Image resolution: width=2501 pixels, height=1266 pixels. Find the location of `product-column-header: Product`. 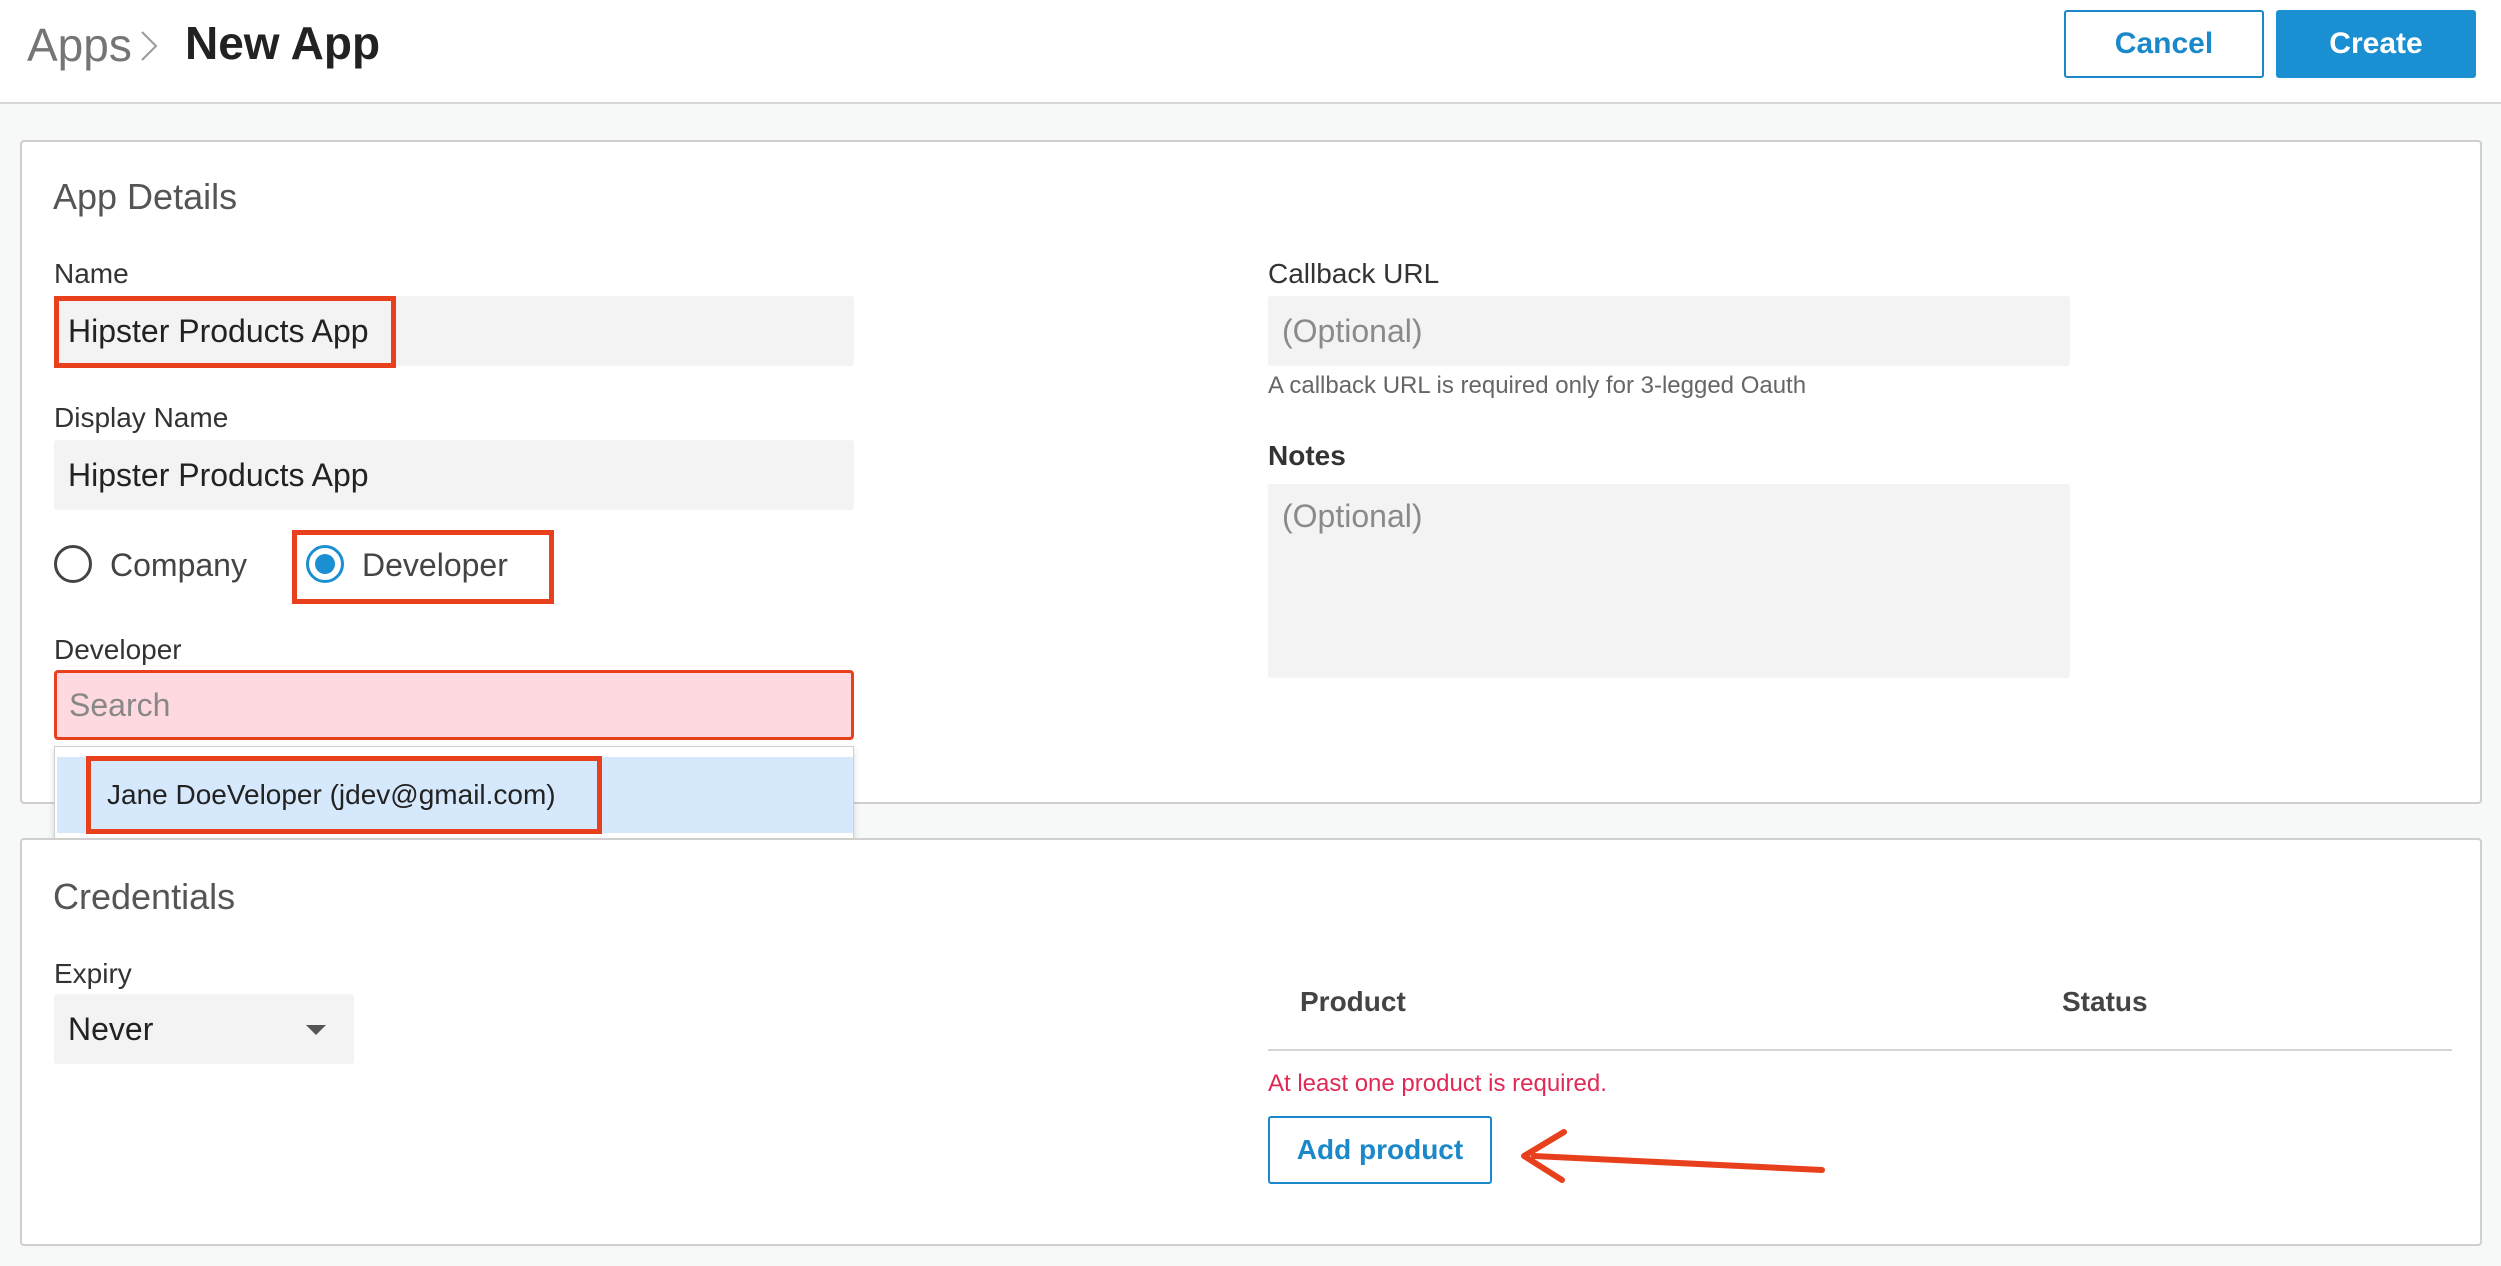

product-column-header: Product is located at coordinates (1353, 1001).